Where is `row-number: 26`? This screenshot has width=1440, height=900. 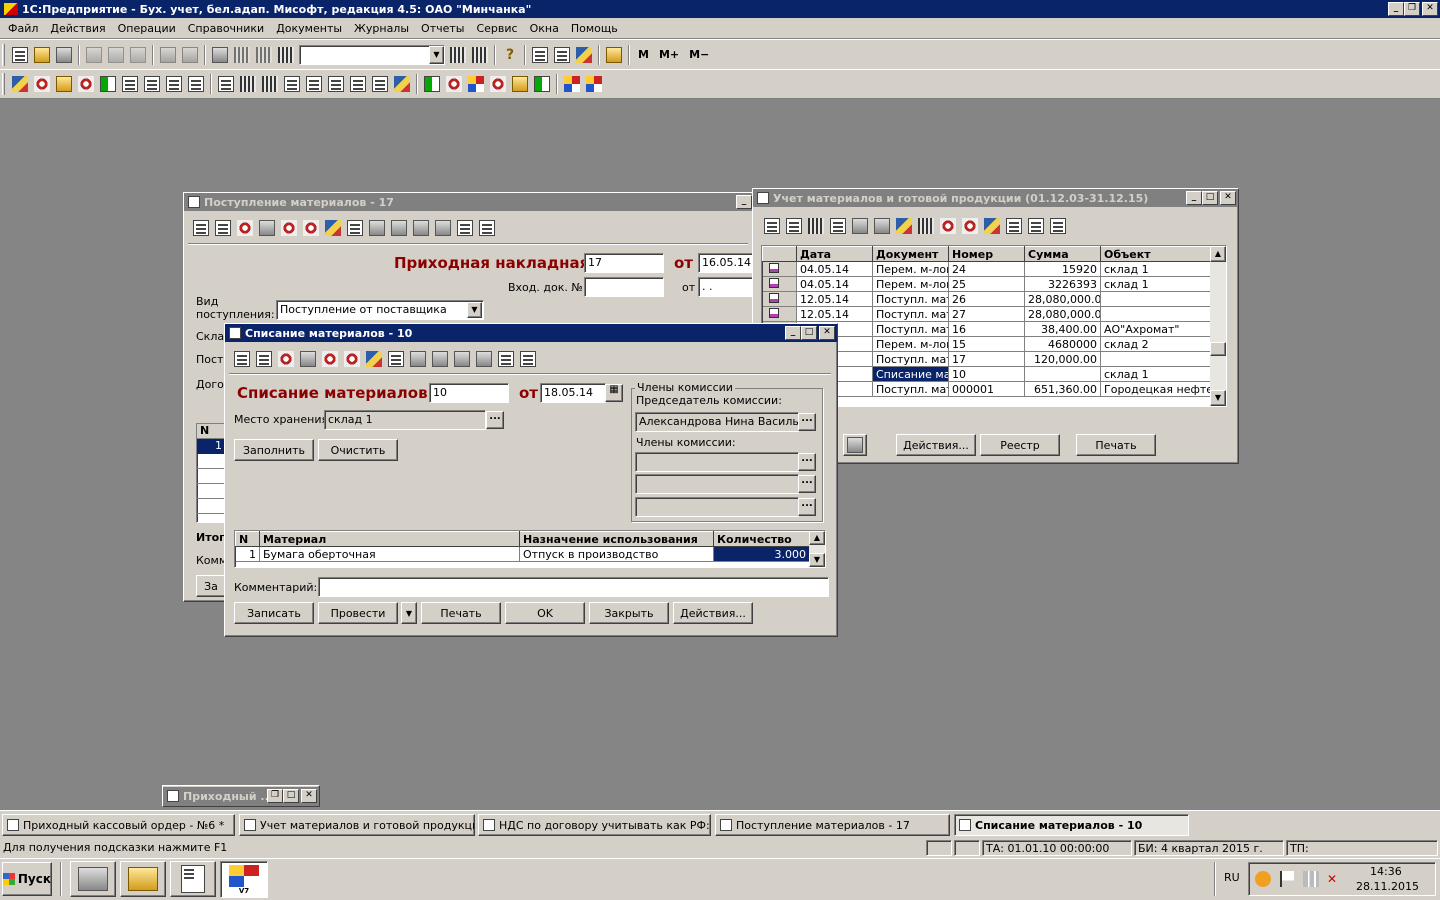 row-number: 26 is located at coordinates (986, 299).